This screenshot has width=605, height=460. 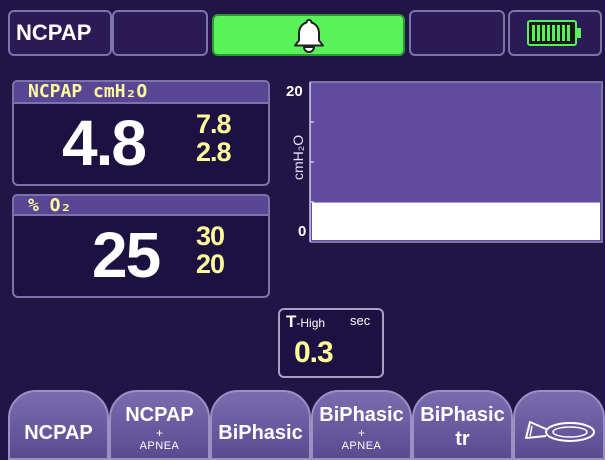 I want to click on y-tick-label-min: 0, so click(x=302, y=231).